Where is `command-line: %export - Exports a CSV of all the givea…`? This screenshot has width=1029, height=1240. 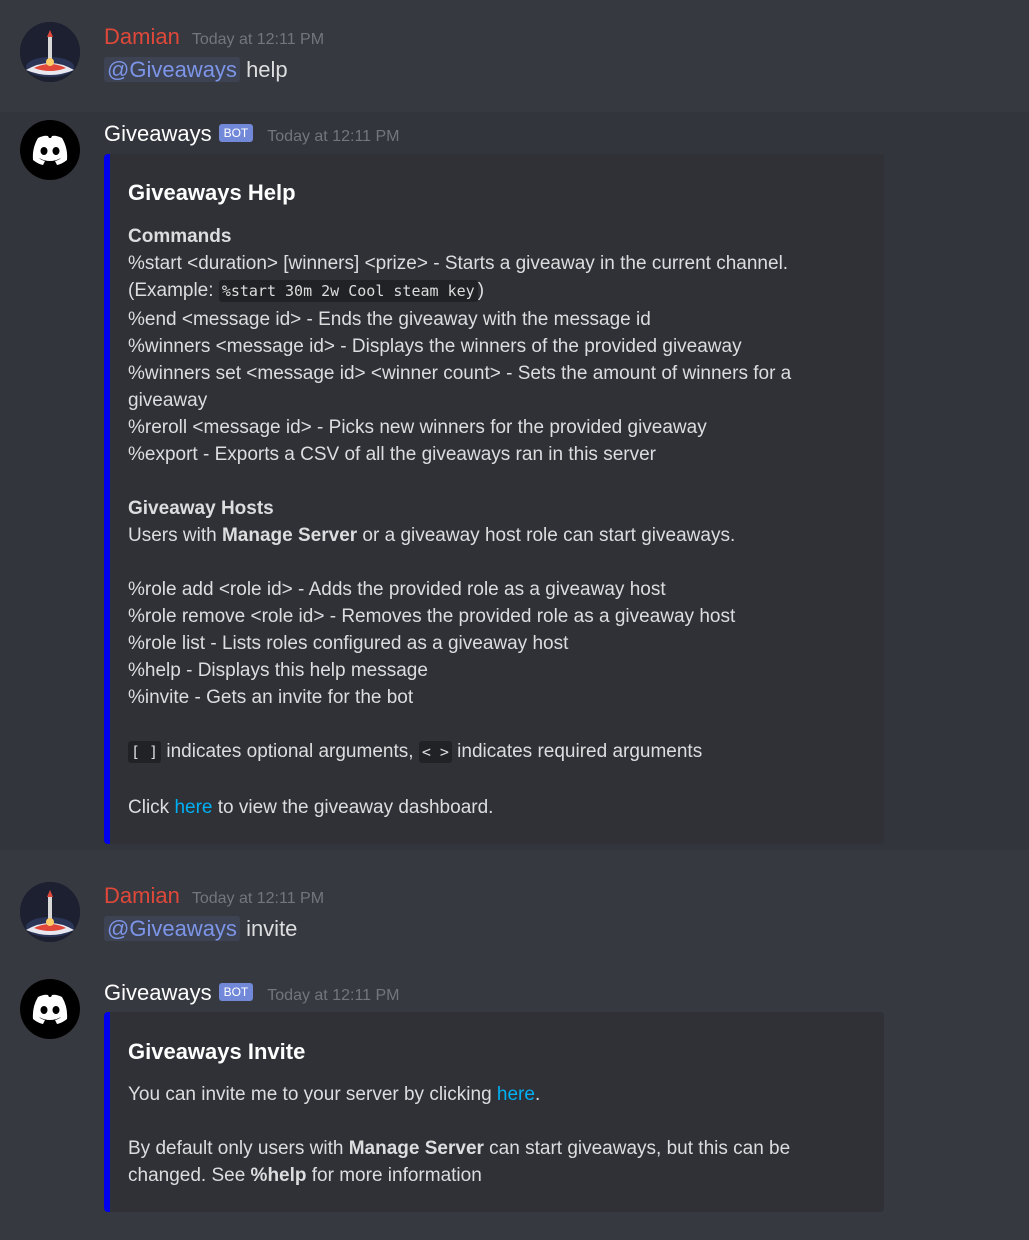
command-line: %export - Exports a CSV of all the givea… is located at coordinates (392, 454).